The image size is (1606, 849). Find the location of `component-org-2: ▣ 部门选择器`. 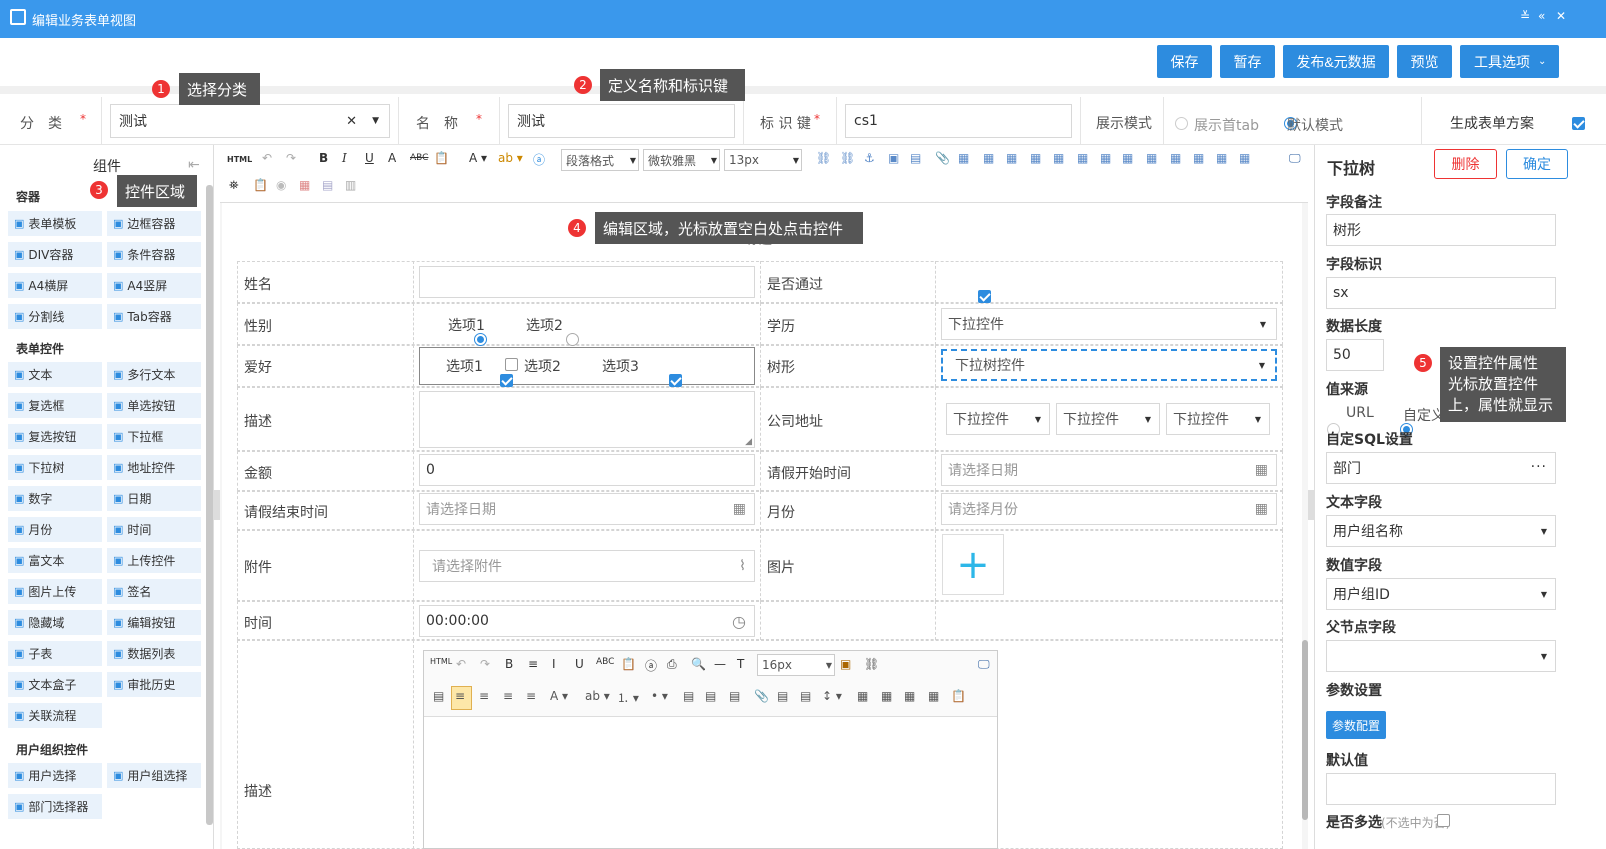

component-org-2: ▣ 部门选择器 is located at coordinates (55, 806).